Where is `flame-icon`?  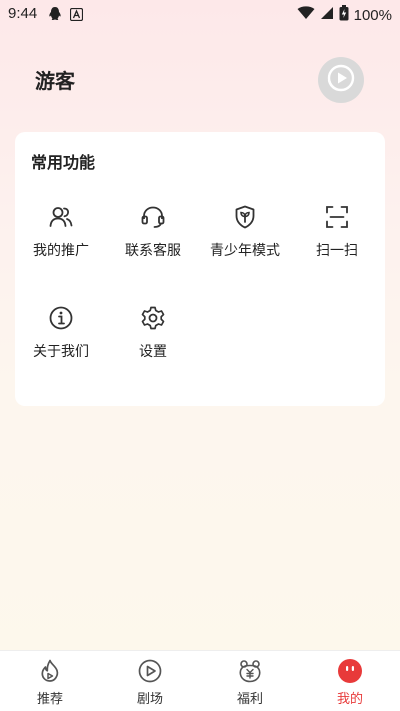 flame-icon is located at coordinates (50, 670).